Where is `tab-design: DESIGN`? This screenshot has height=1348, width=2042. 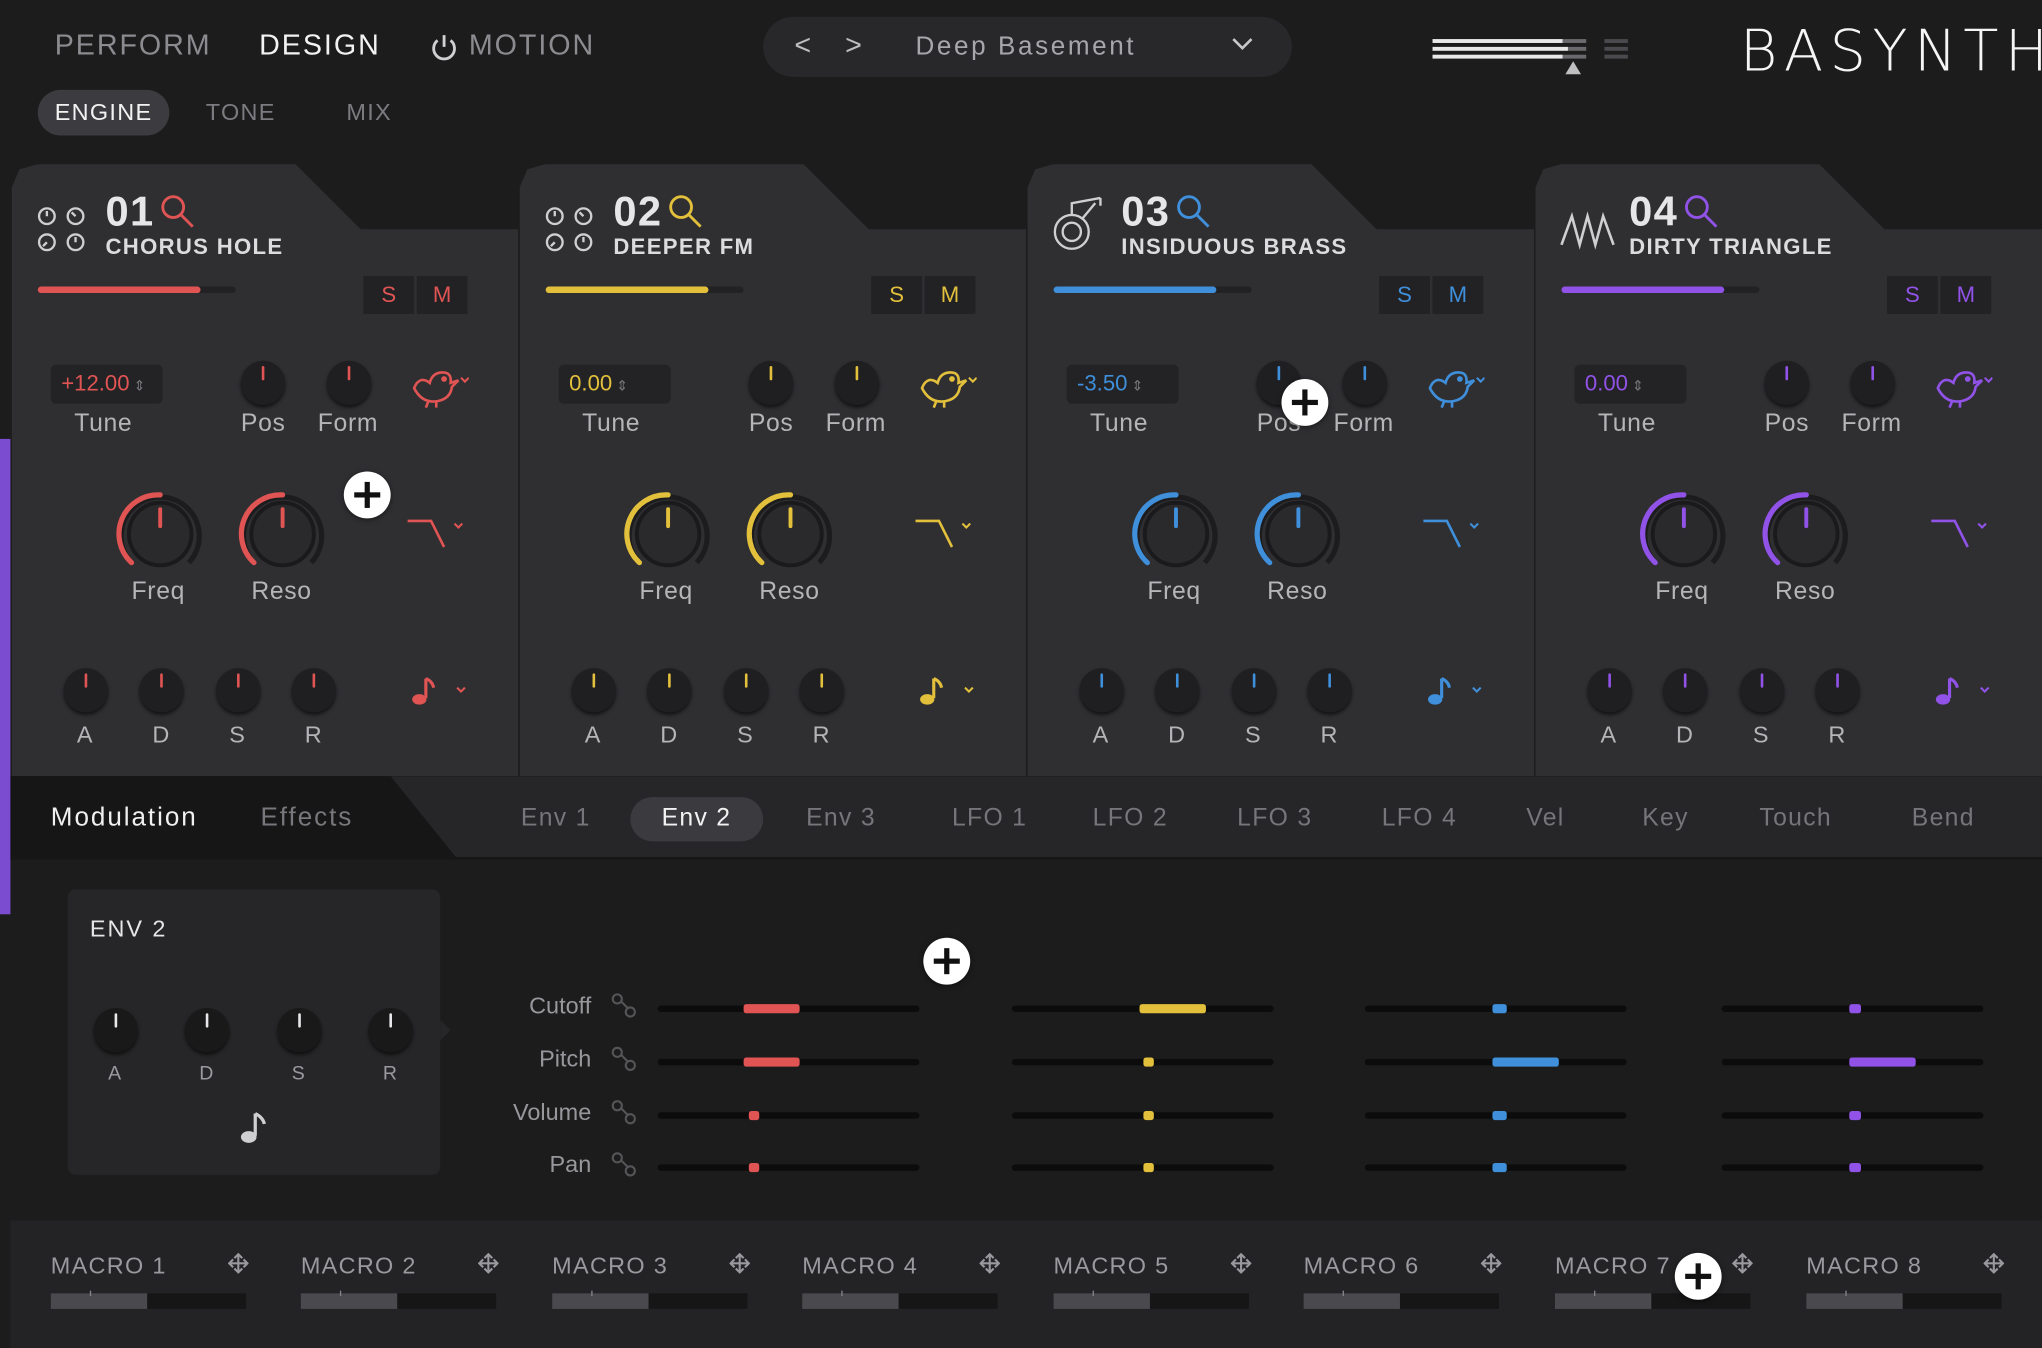
tab-design: DESIGN is located at coordinates (320, 46).